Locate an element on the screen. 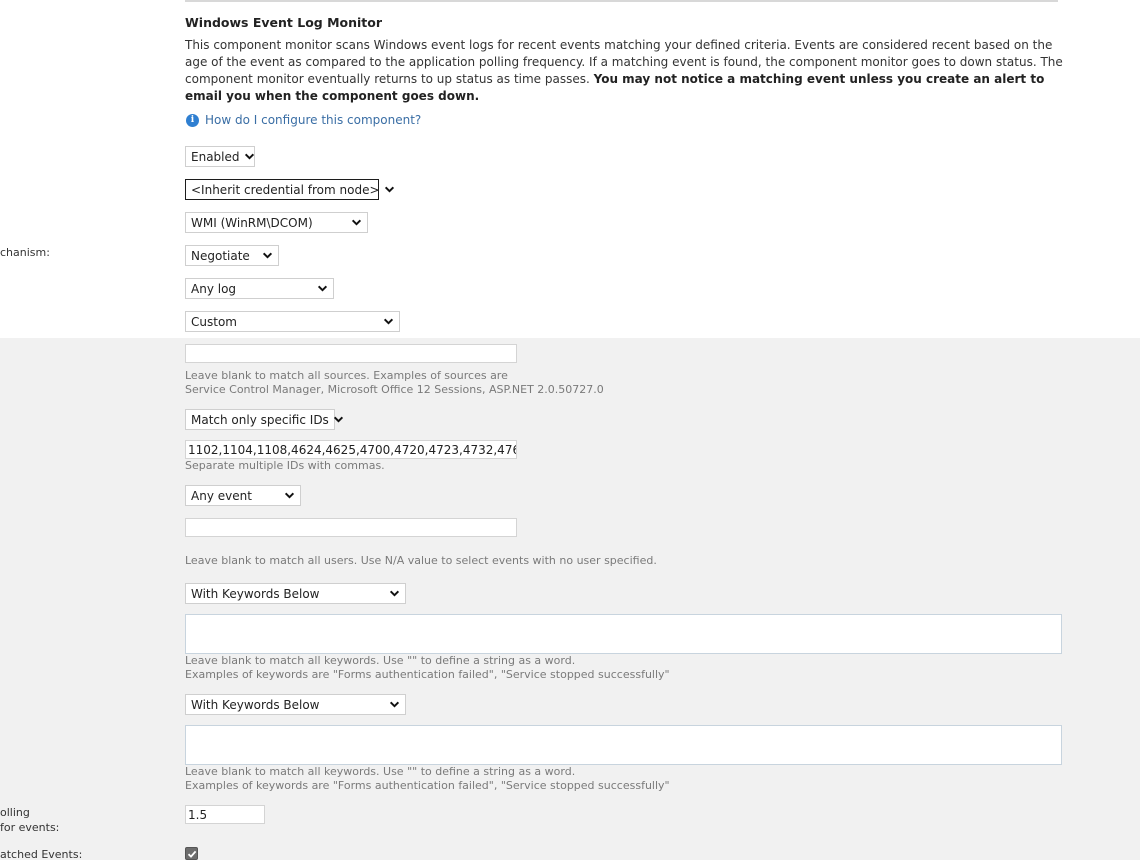 The image size is (1140, 862). auth-mechanism-value: Negotiate is located at coordinates (220, 255).